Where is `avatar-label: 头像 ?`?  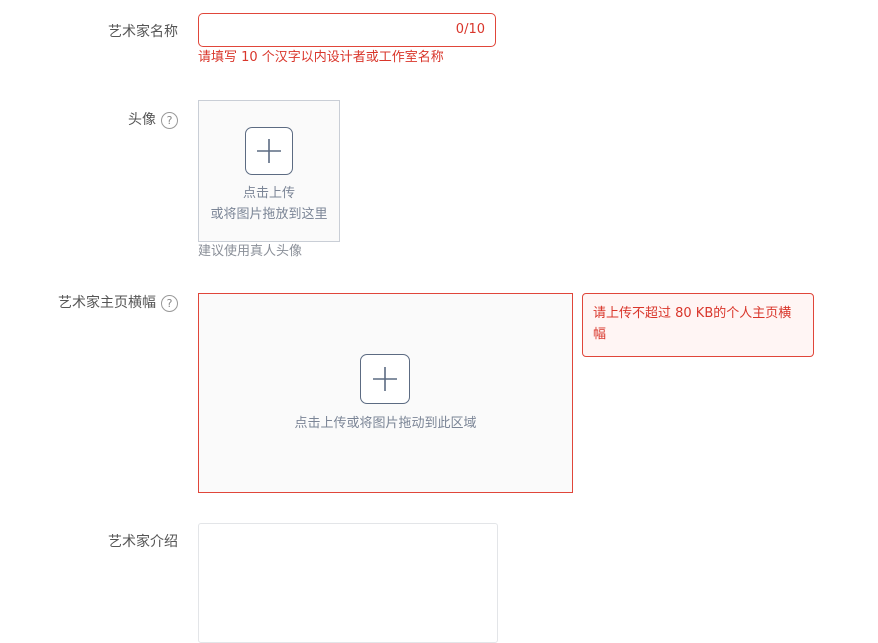 avatar-label: 头像 ? is located at coordinates (153, 120).